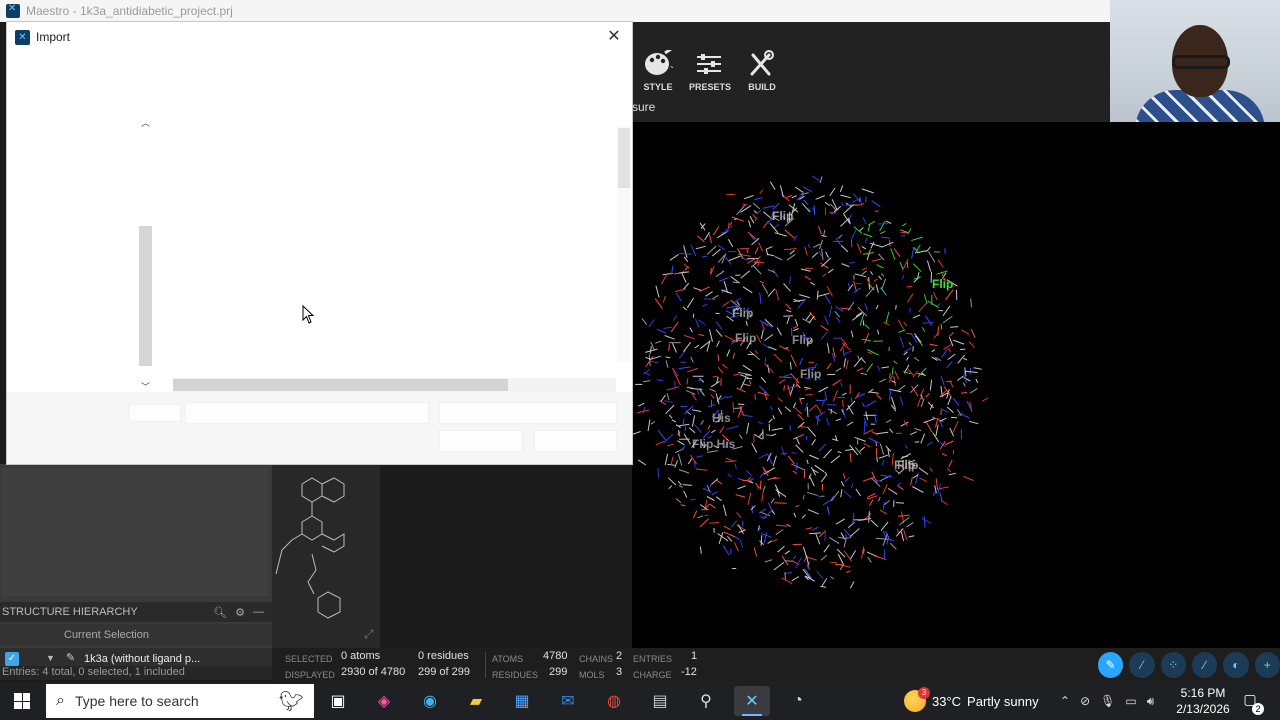 This screenshot has height=720, width=1280. I want to click on microphone-icon: 🎙︎, so click(1107, 701).